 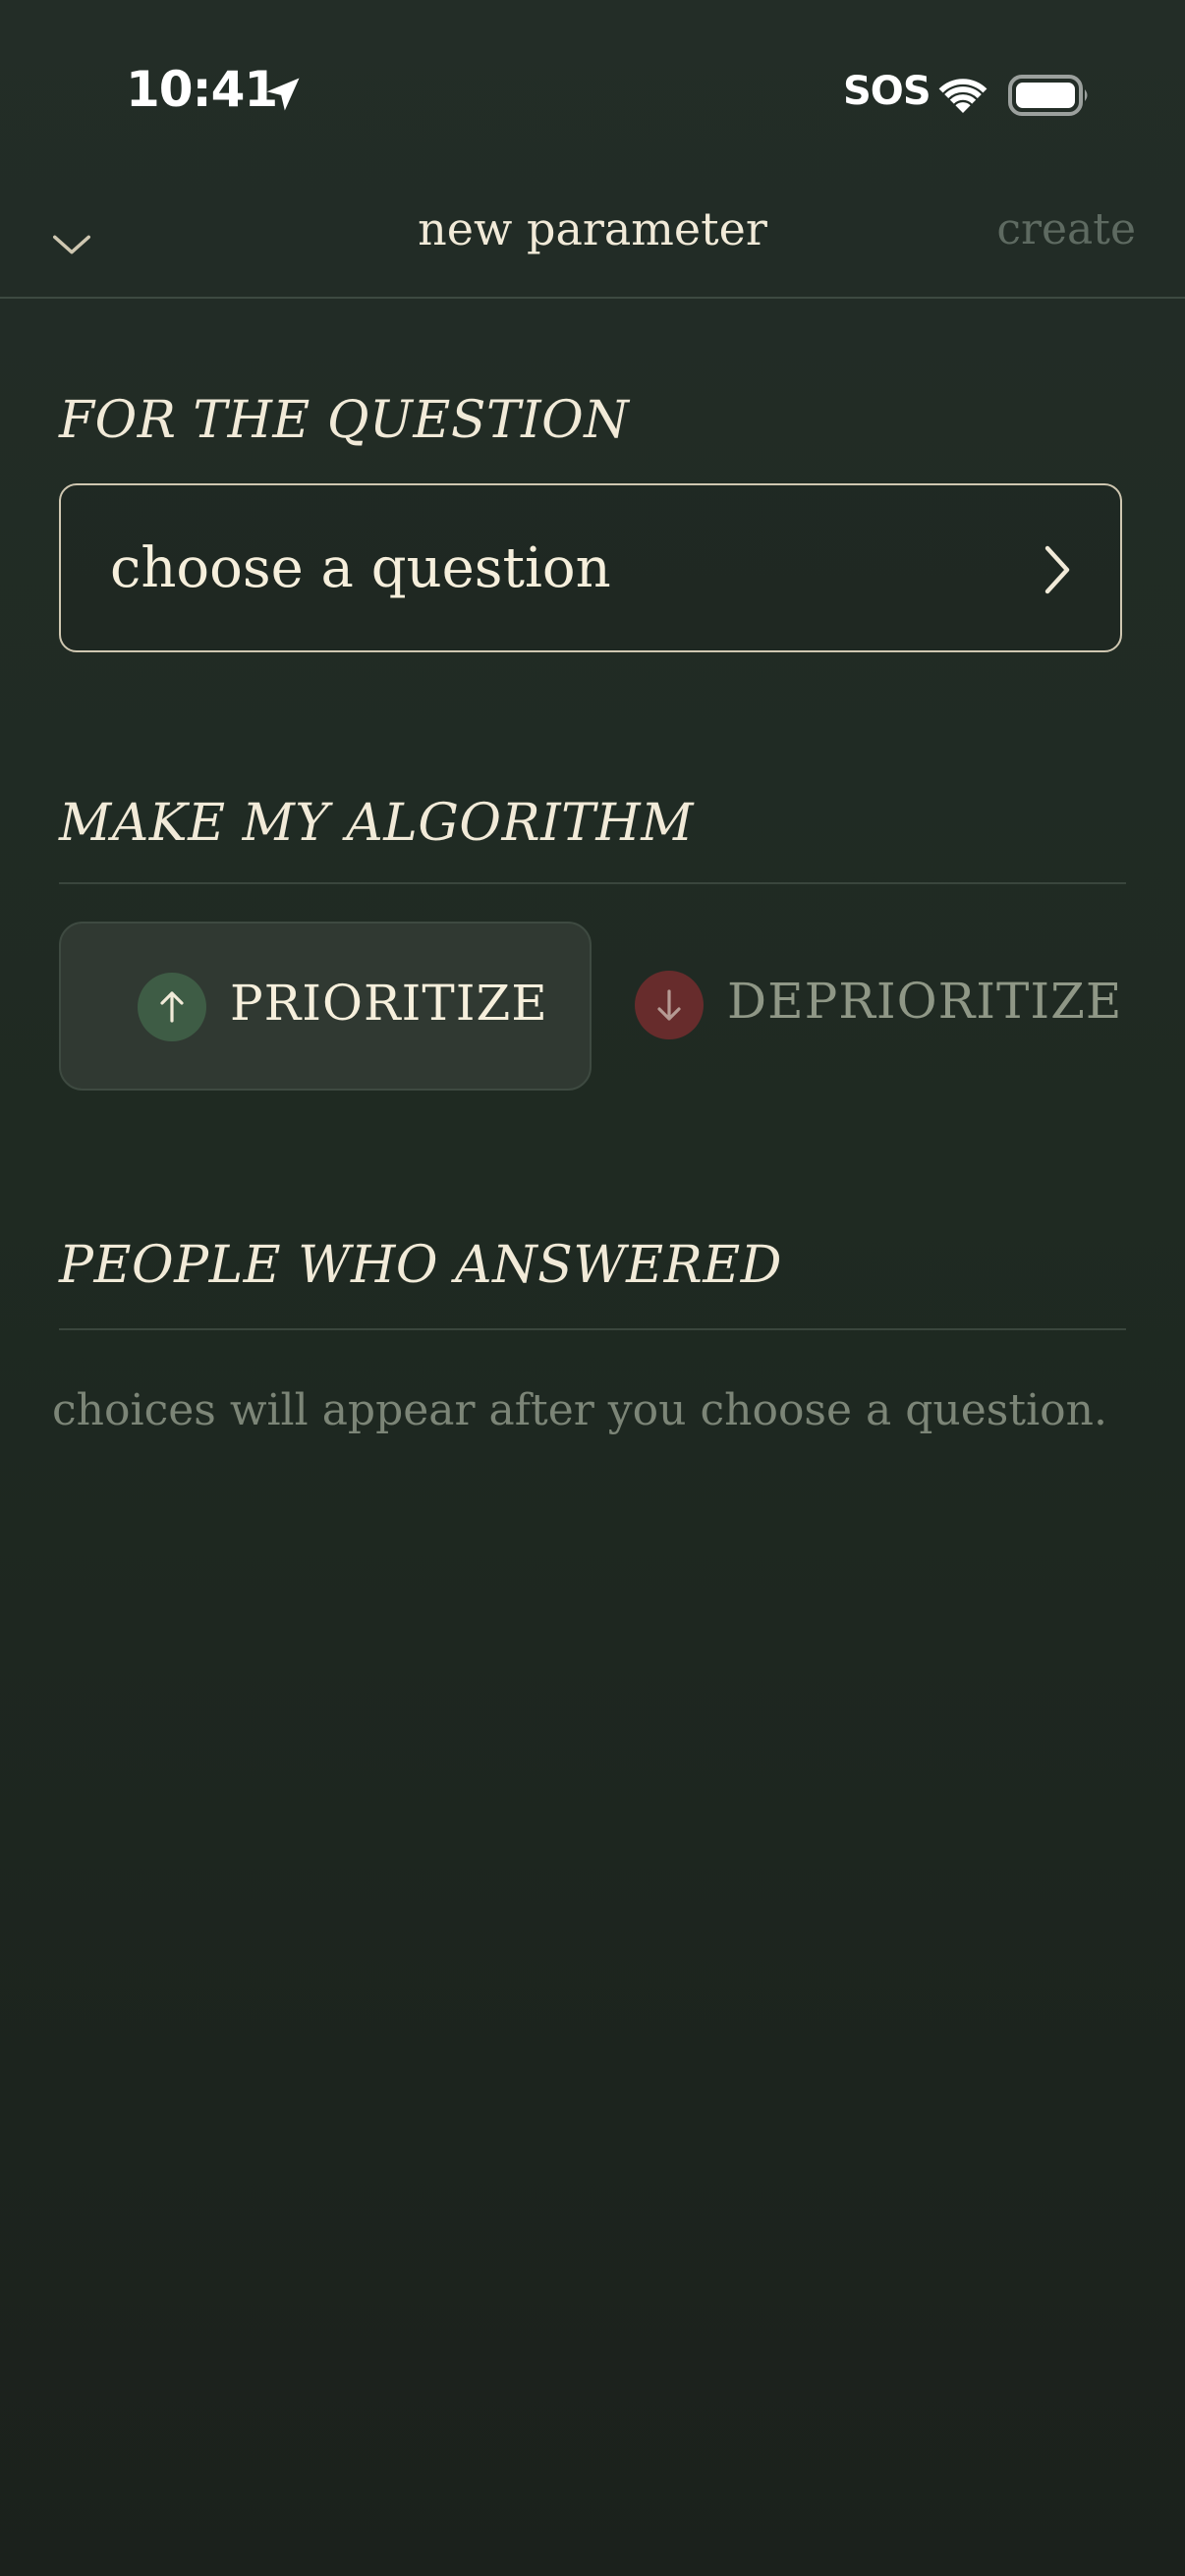 What do you see at coordinates (1066, 229) in the screenshot?
I see `create-button: create` at bounding box center [1066, 229].